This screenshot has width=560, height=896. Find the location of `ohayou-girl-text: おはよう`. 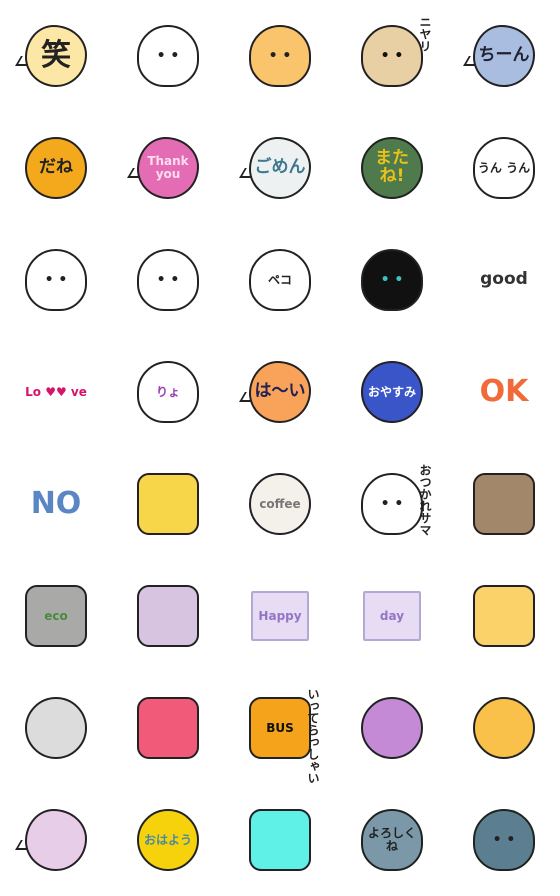

ohayou-girl-text: おはよう is located at coordinates (167, 839).